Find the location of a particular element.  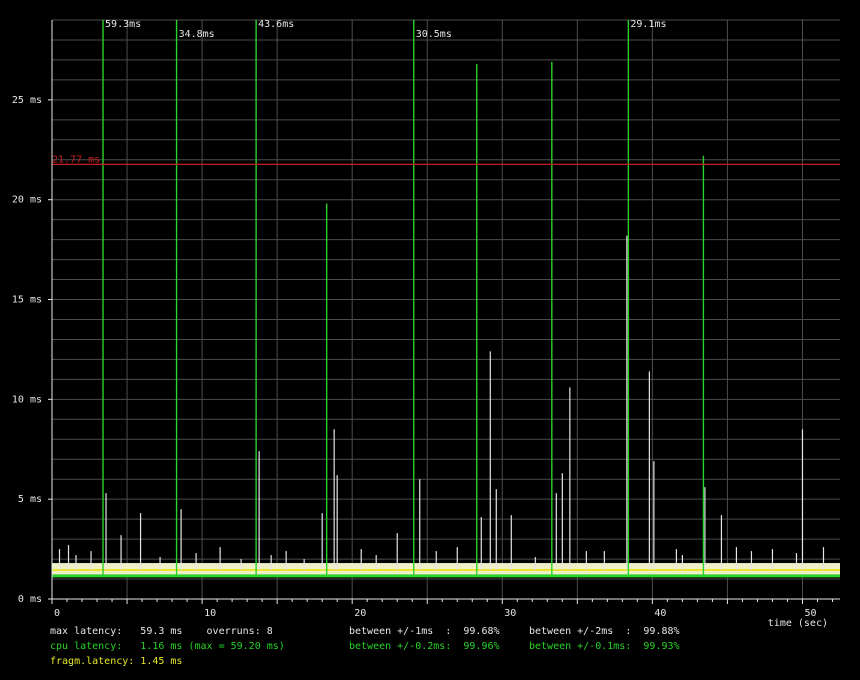

between-01ms-stat: between +/-0.1ms: 99.93% is located at coordinates (604, 646).